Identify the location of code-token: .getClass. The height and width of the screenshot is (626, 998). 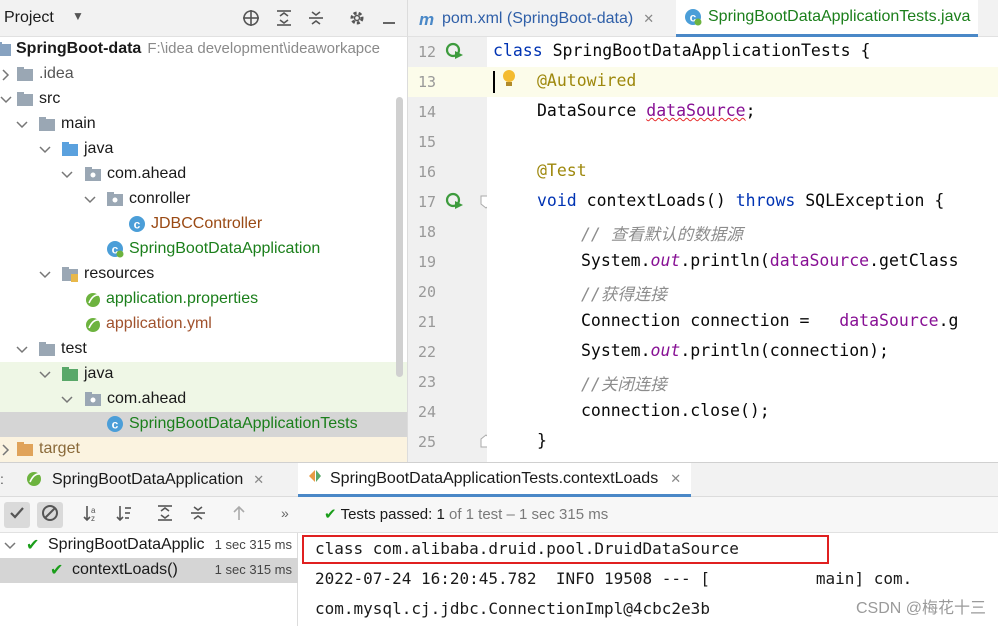
(914, 260).